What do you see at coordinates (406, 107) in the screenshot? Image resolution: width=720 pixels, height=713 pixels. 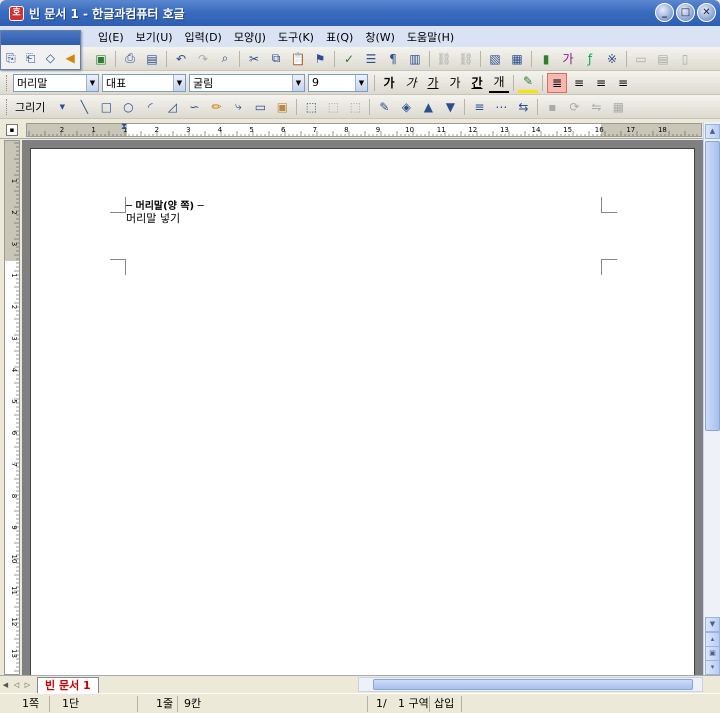 I see `fill-color-icon: ◈` at bounding box center [406, 107].